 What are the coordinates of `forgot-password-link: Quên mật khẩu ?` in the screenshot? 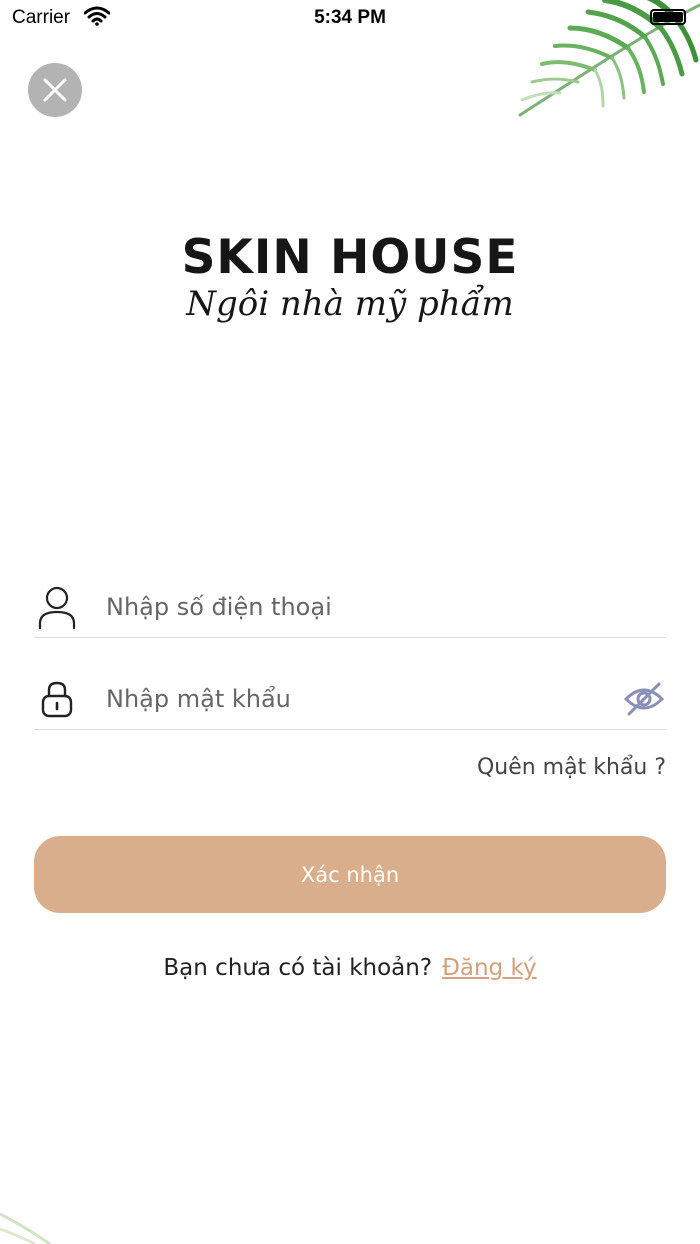 It's located at (571, 767).